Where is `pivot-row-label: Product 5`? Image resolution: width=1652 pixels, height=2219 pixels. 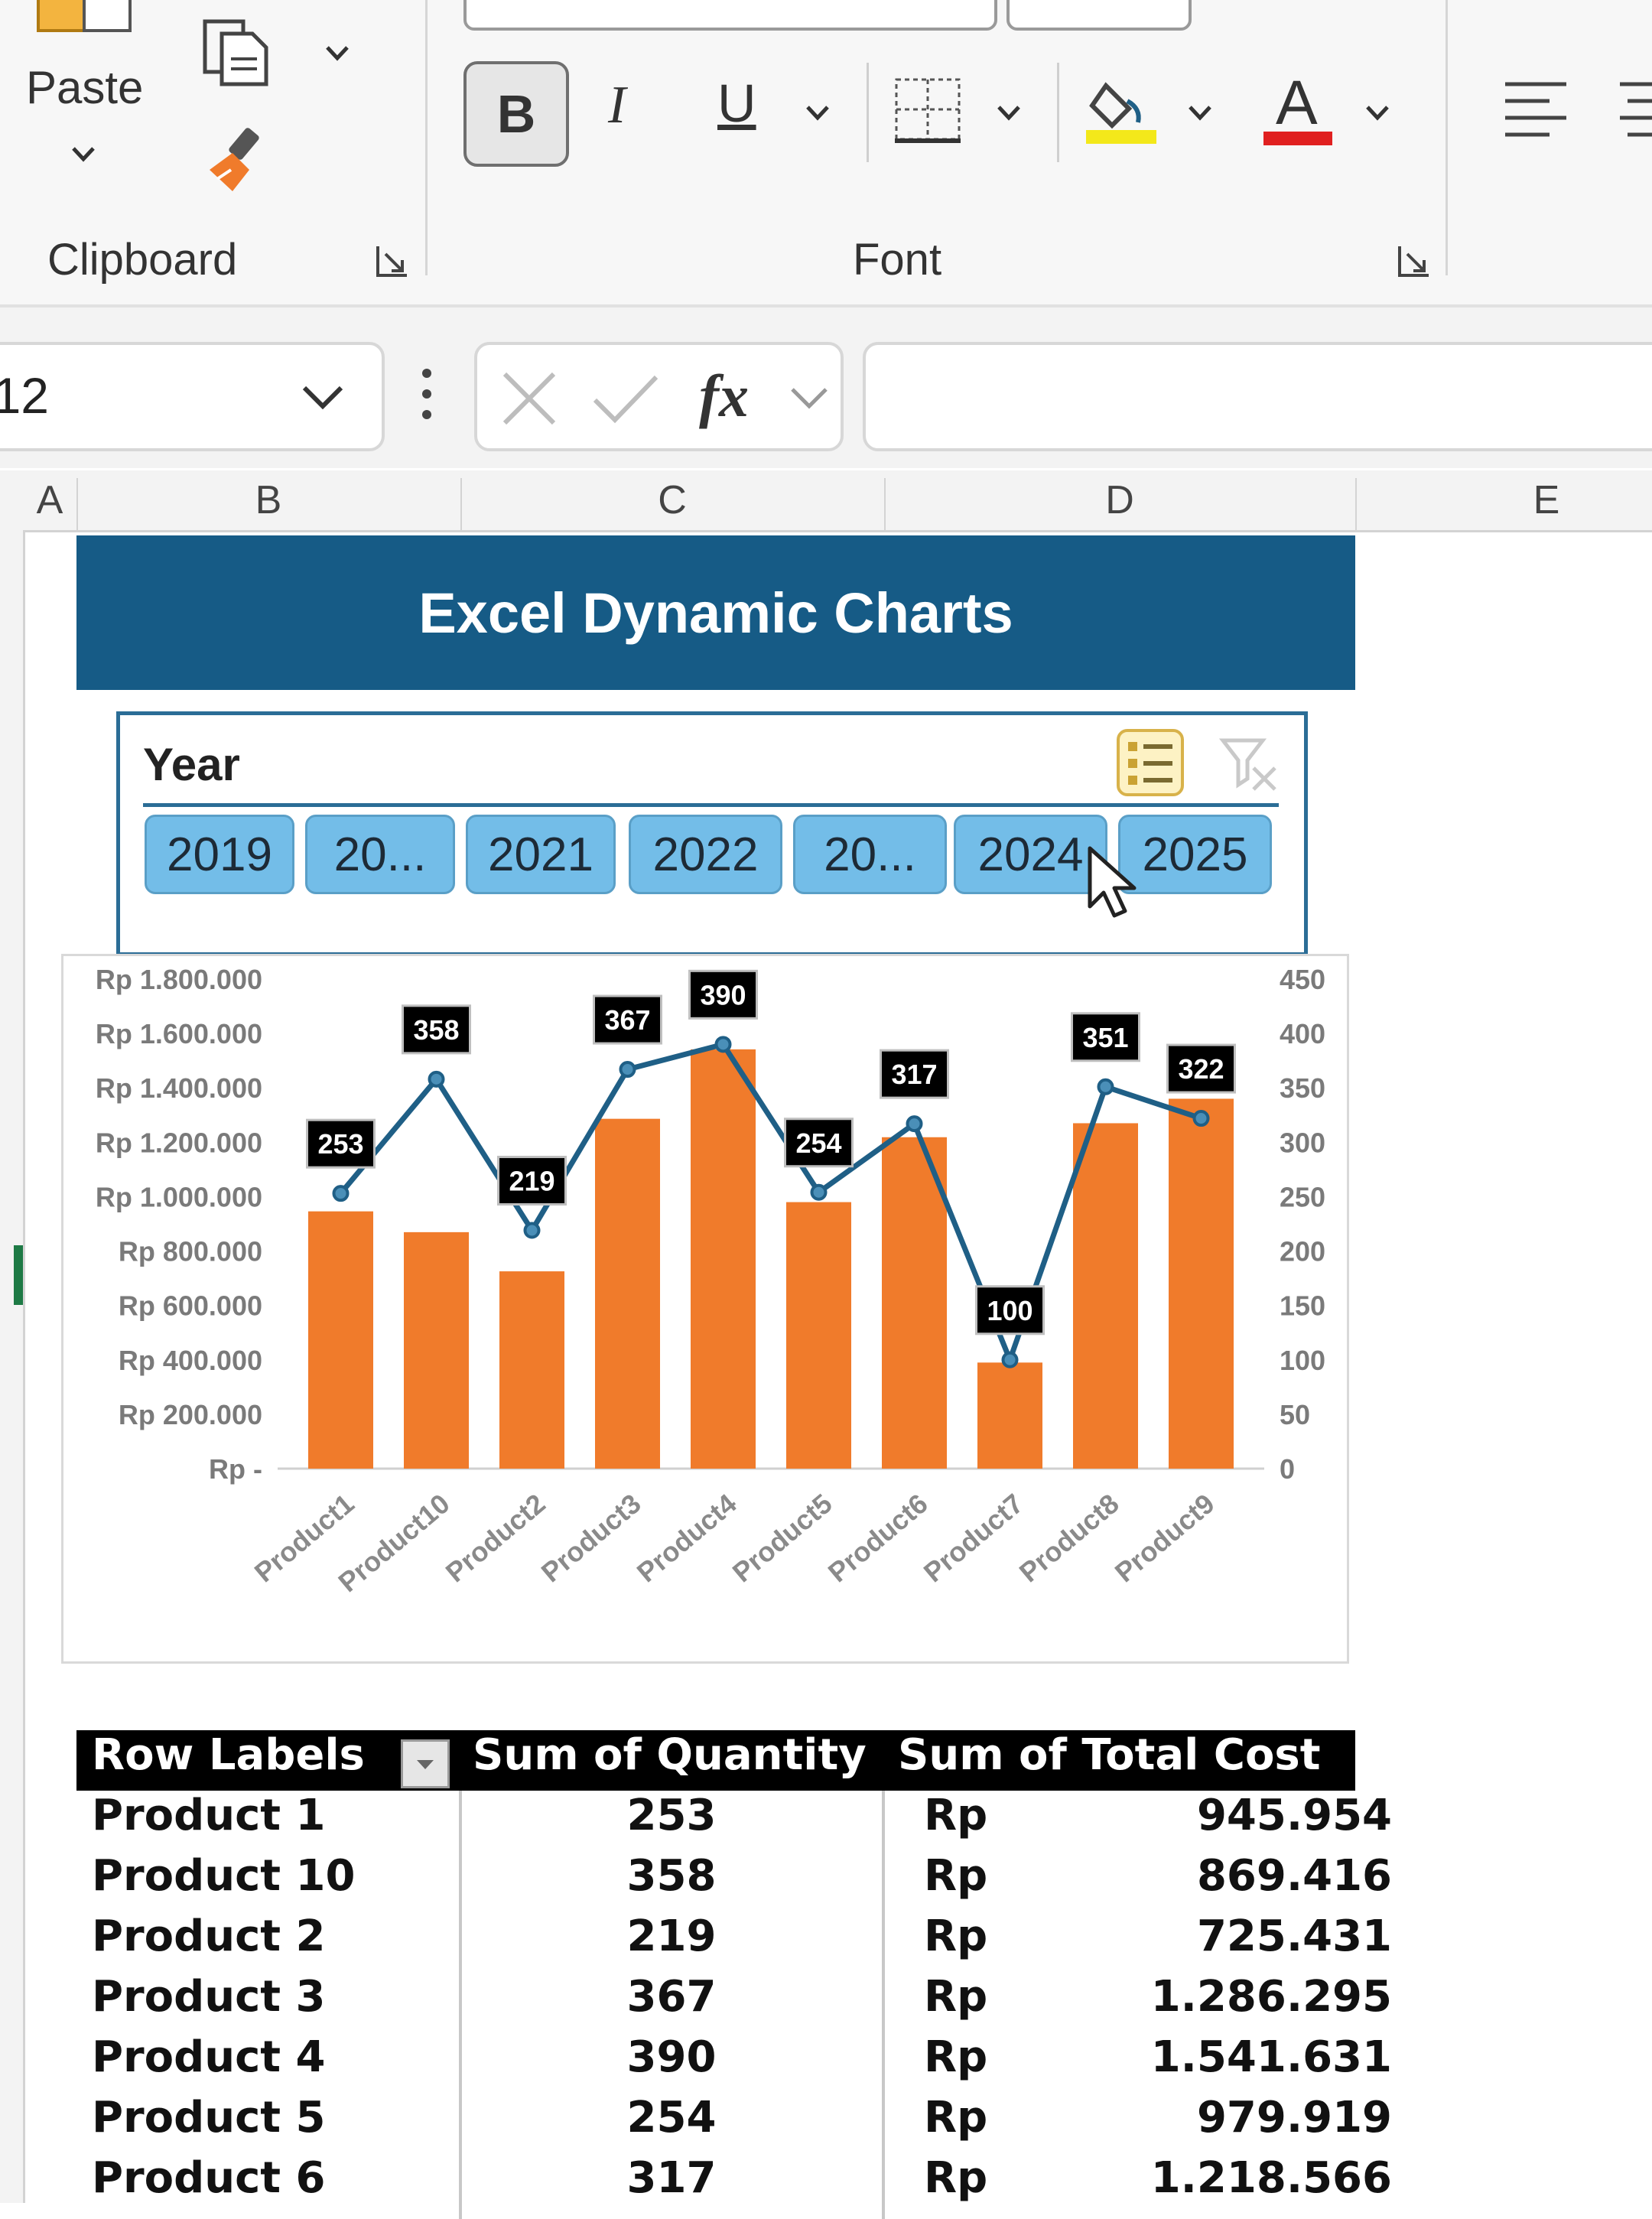
pivot-row-label: Product 5 is located at coordinates (209, 2118).